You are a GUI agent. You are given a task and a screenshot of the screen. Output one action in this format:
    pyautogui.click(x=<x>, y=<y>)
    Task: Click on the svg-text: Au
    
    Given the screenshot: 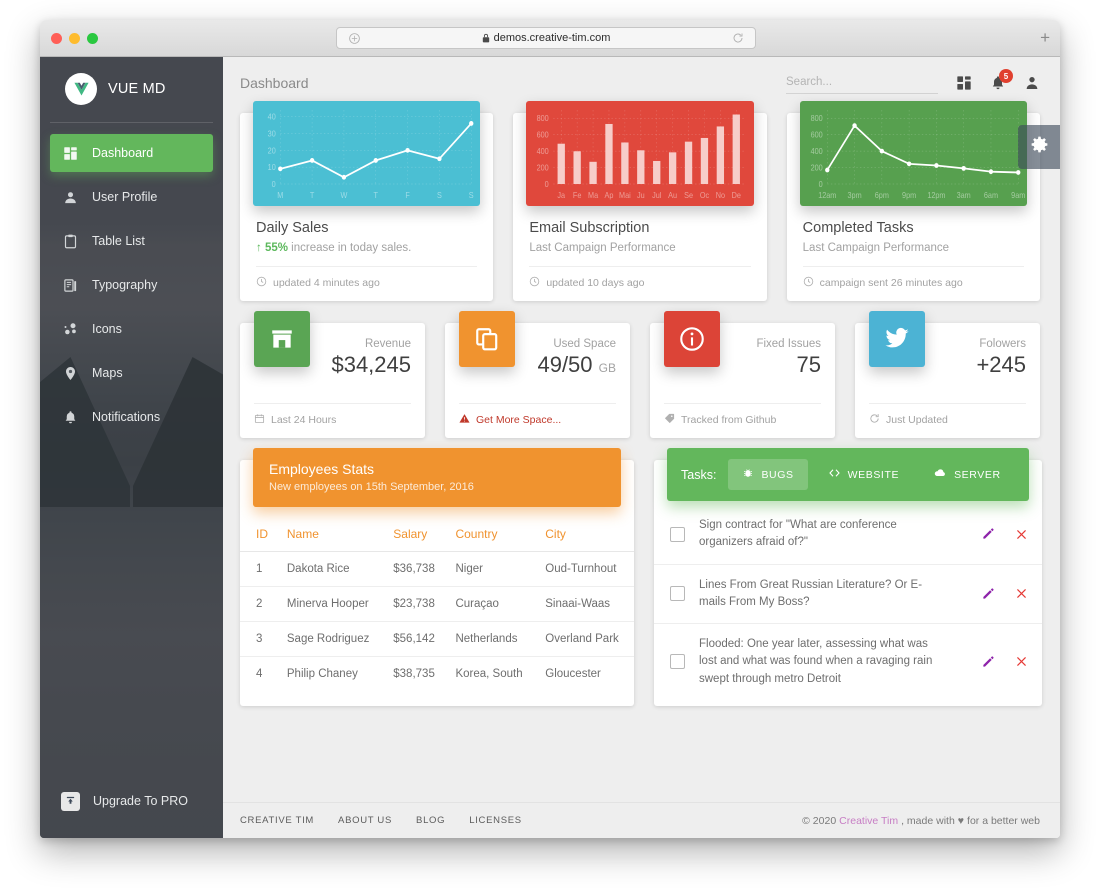 What is the action you would take?
    pyautogui.click(x=673, y=195)
    